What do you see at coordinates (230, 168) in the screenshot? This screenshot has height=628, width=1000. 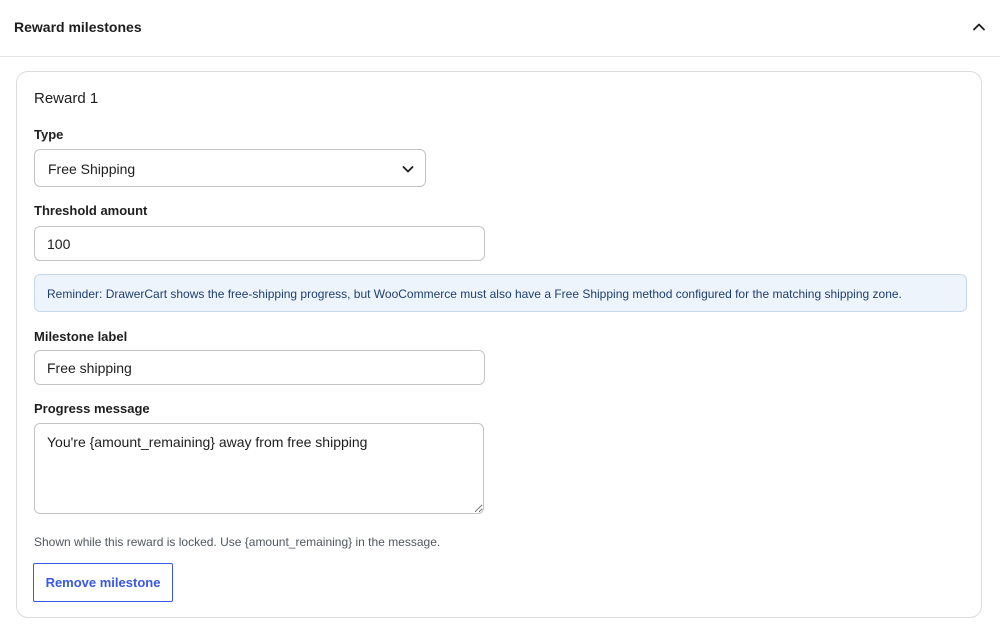 I see `type-select: Free Shipping` at bounding box center [230, 168].